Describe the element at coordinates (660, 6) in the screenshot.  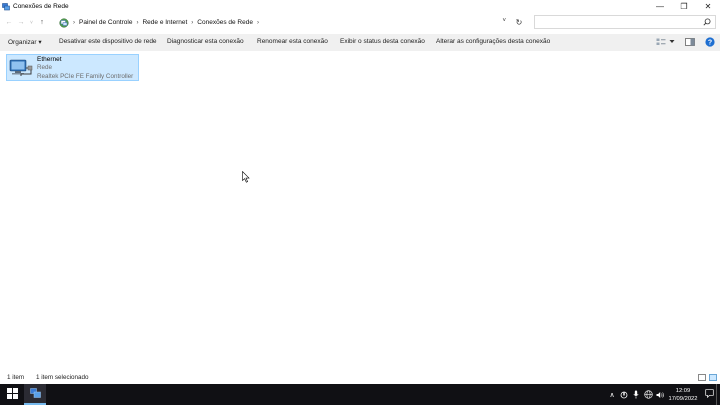
I see `minimize-button: —` at that location.